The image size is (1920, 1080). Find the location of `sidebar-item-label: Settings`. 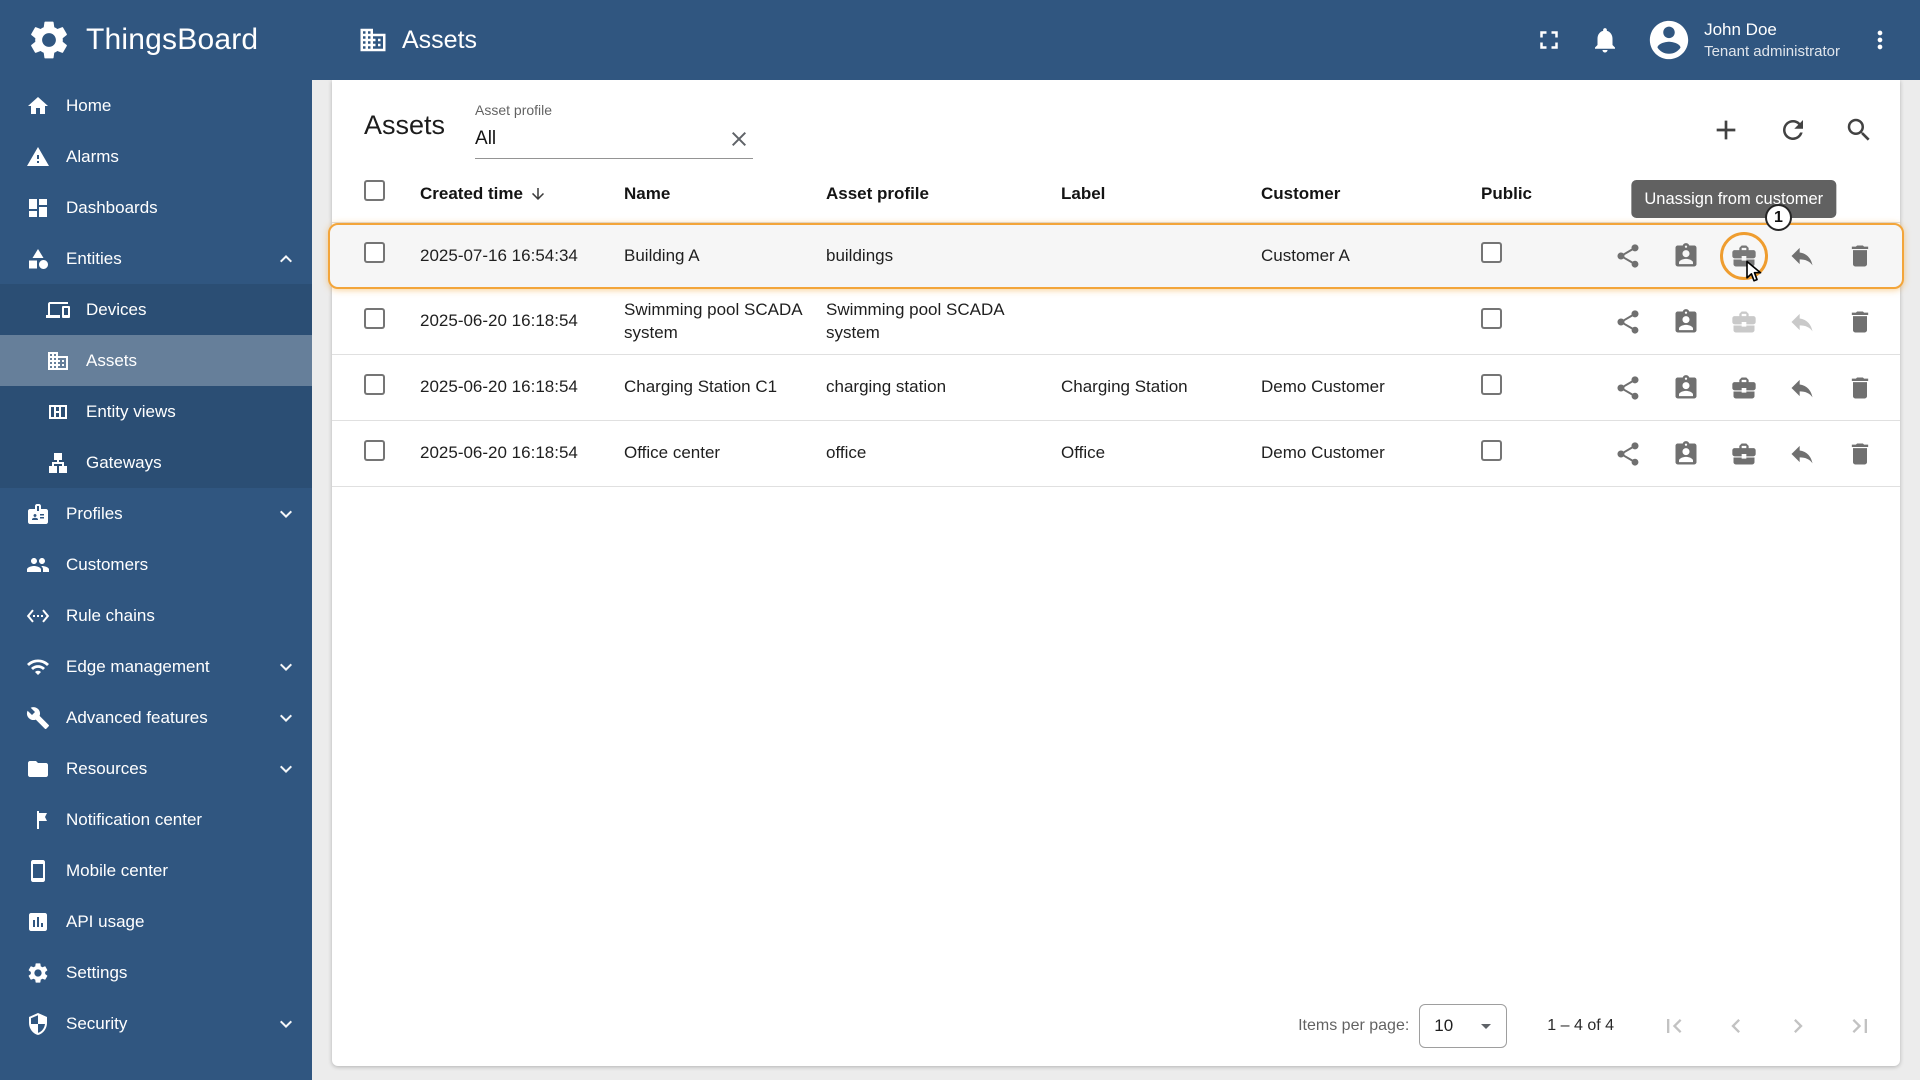

sidebar-item-label: Settings is located at coordinates (97, 972).